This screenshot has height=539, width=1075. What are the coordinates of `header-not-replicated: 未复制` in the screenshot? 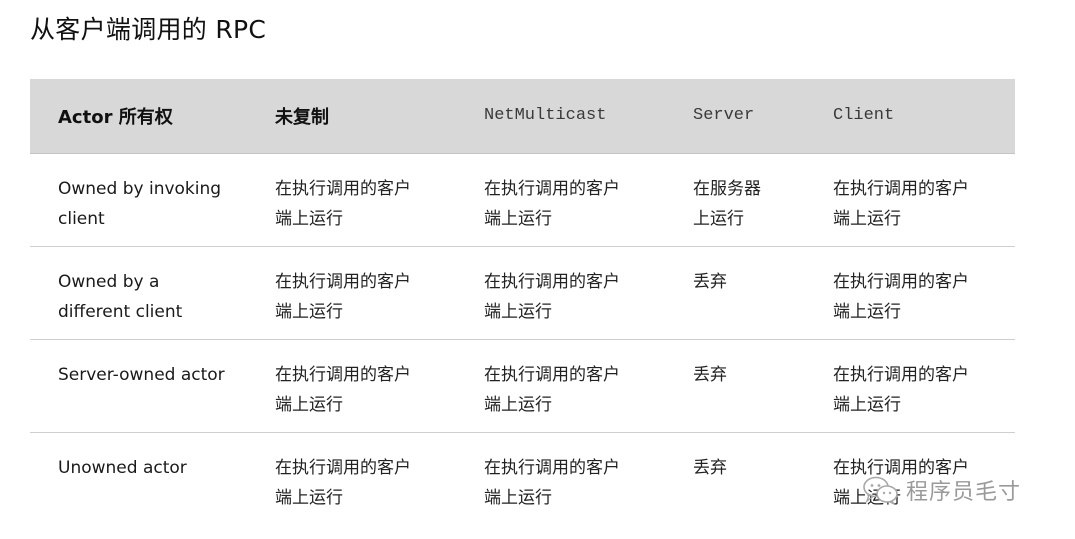 It's located at (351, 116).